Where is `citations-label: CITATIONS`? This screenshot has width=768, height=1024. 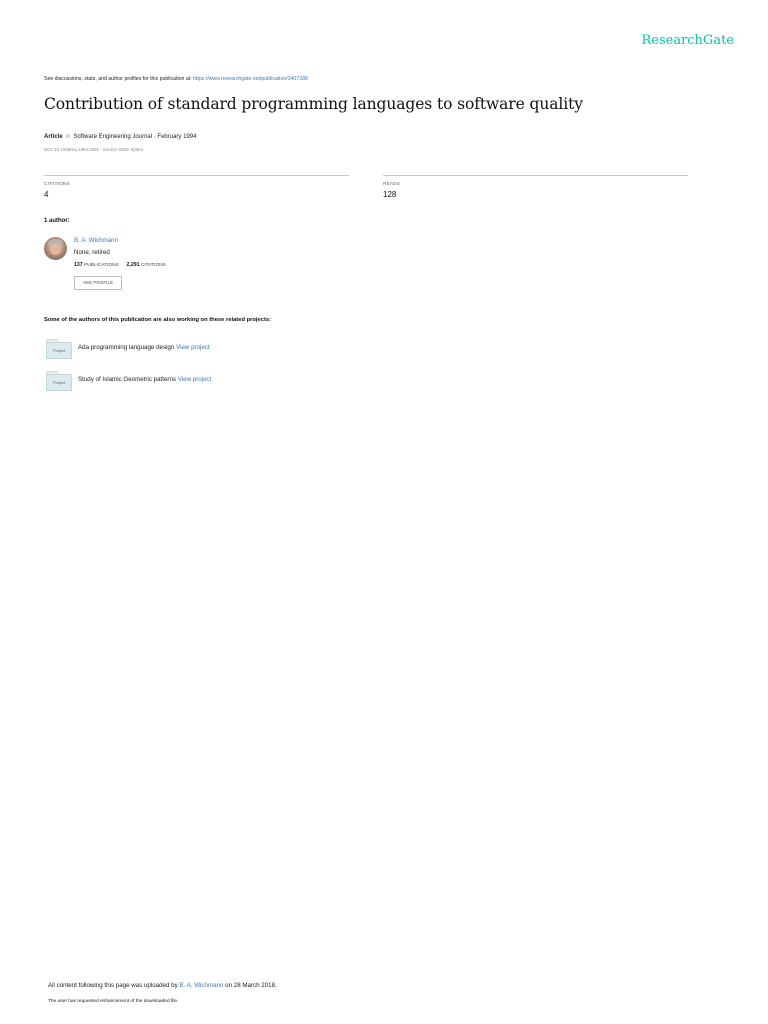
citations-label: CITATIONS is located at coordinates (57, 184).